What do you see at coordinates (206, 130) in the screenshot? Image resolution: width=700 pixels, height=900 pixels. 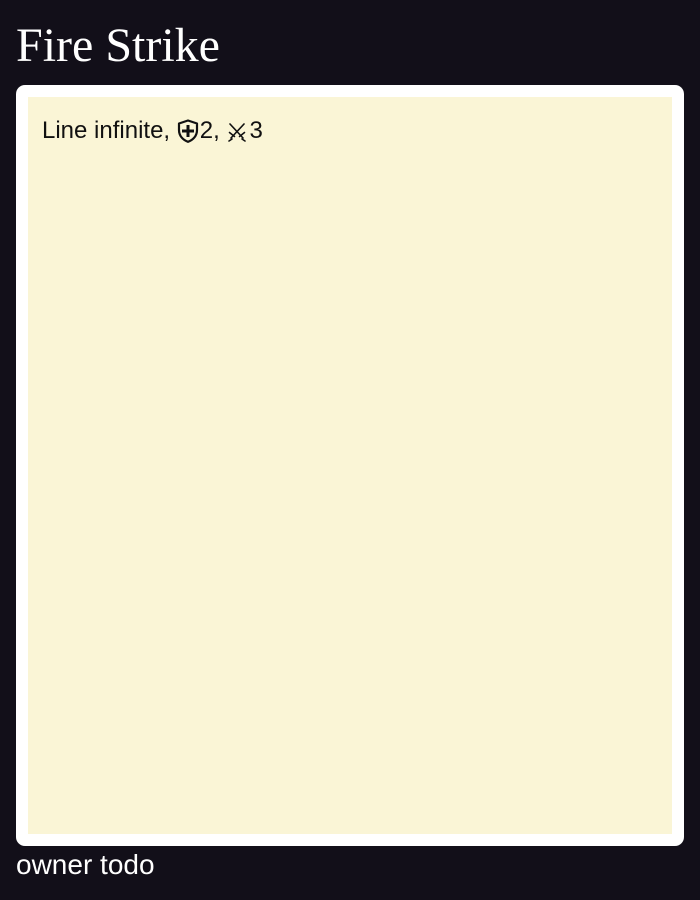 I see `defense-value: 2` at bounding box center [206, 130].